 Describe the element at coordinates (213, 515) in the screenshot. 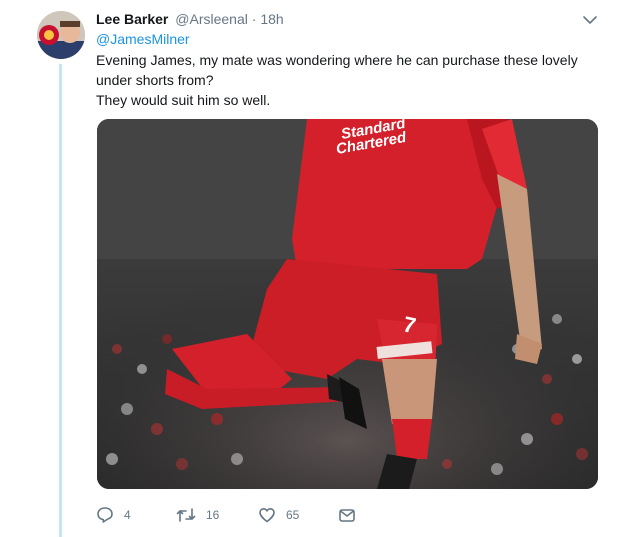

I see `retweet-count: 16` at that location.